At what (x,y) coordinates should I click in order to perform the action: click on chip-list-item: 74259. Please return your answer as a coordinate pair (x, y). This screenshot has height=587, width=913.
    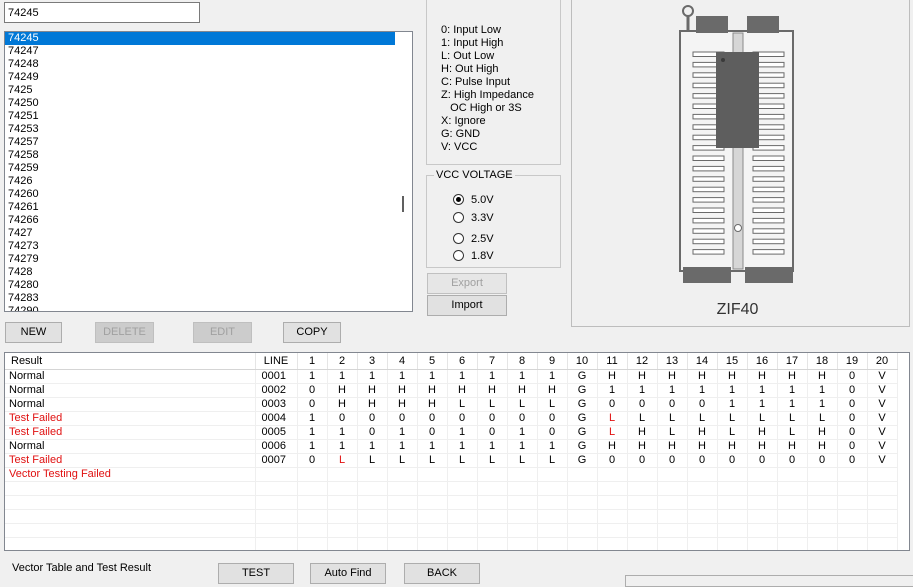
    Looking at the image, I should click on (200, 168).